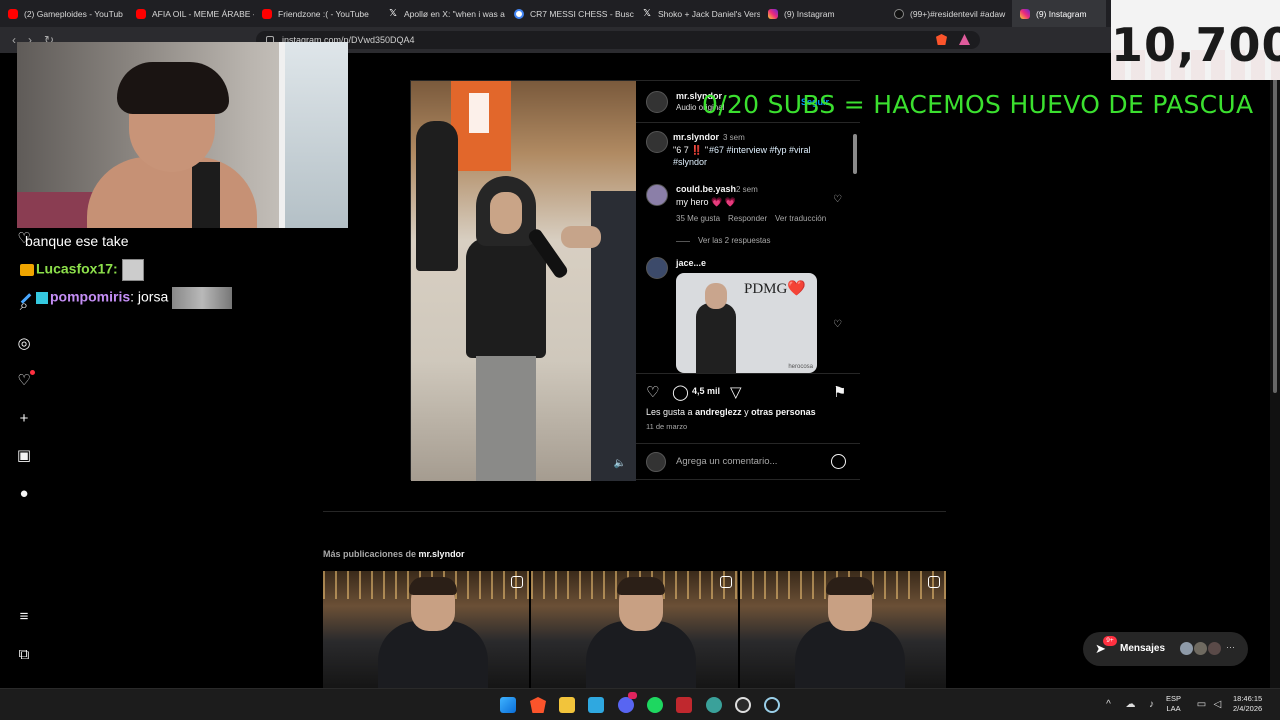  I want to click on room-window, so click(313, 135).